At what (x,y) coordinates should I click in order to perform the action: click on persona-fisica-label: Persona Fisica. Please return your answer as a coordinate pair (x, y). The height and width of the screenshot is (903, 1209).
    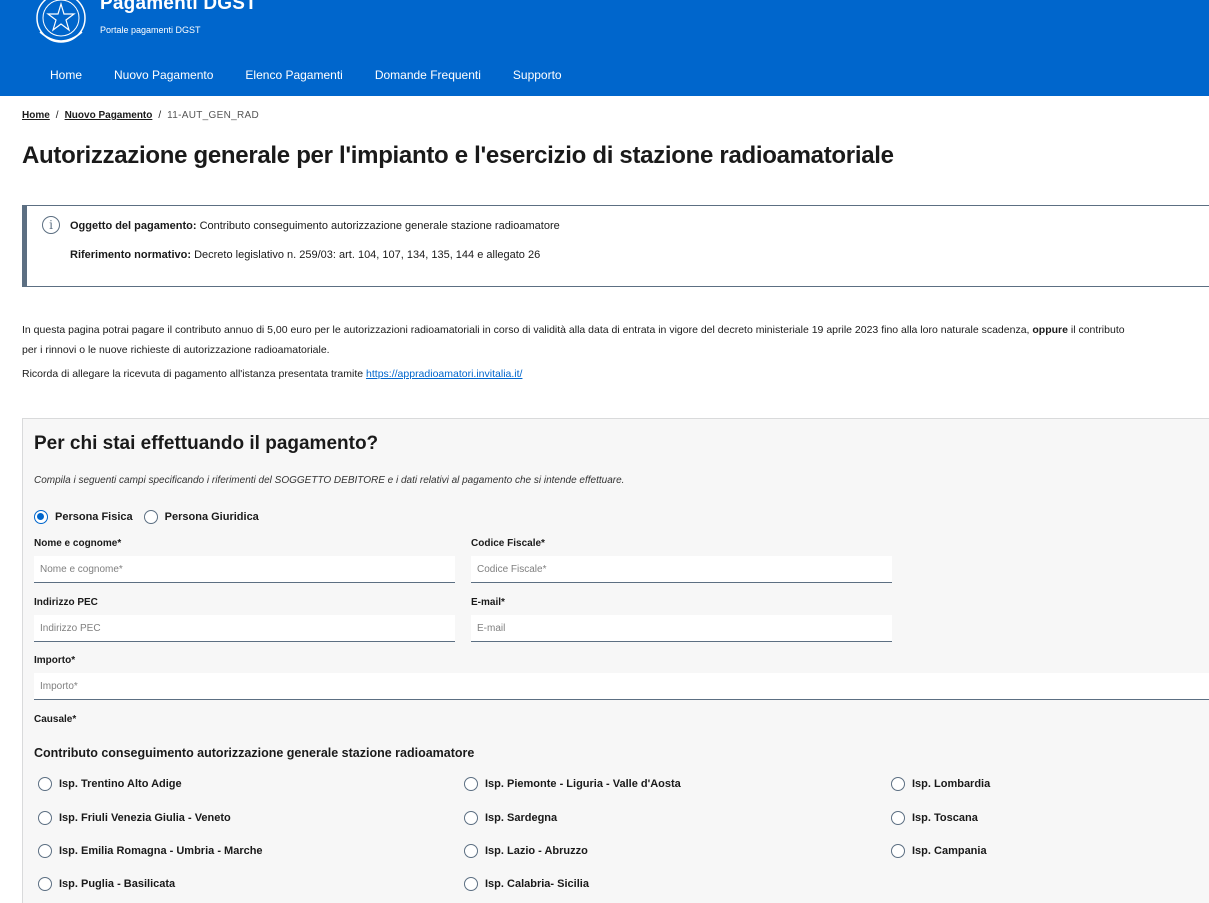
    Looking at the image, I should click on (94, 517).